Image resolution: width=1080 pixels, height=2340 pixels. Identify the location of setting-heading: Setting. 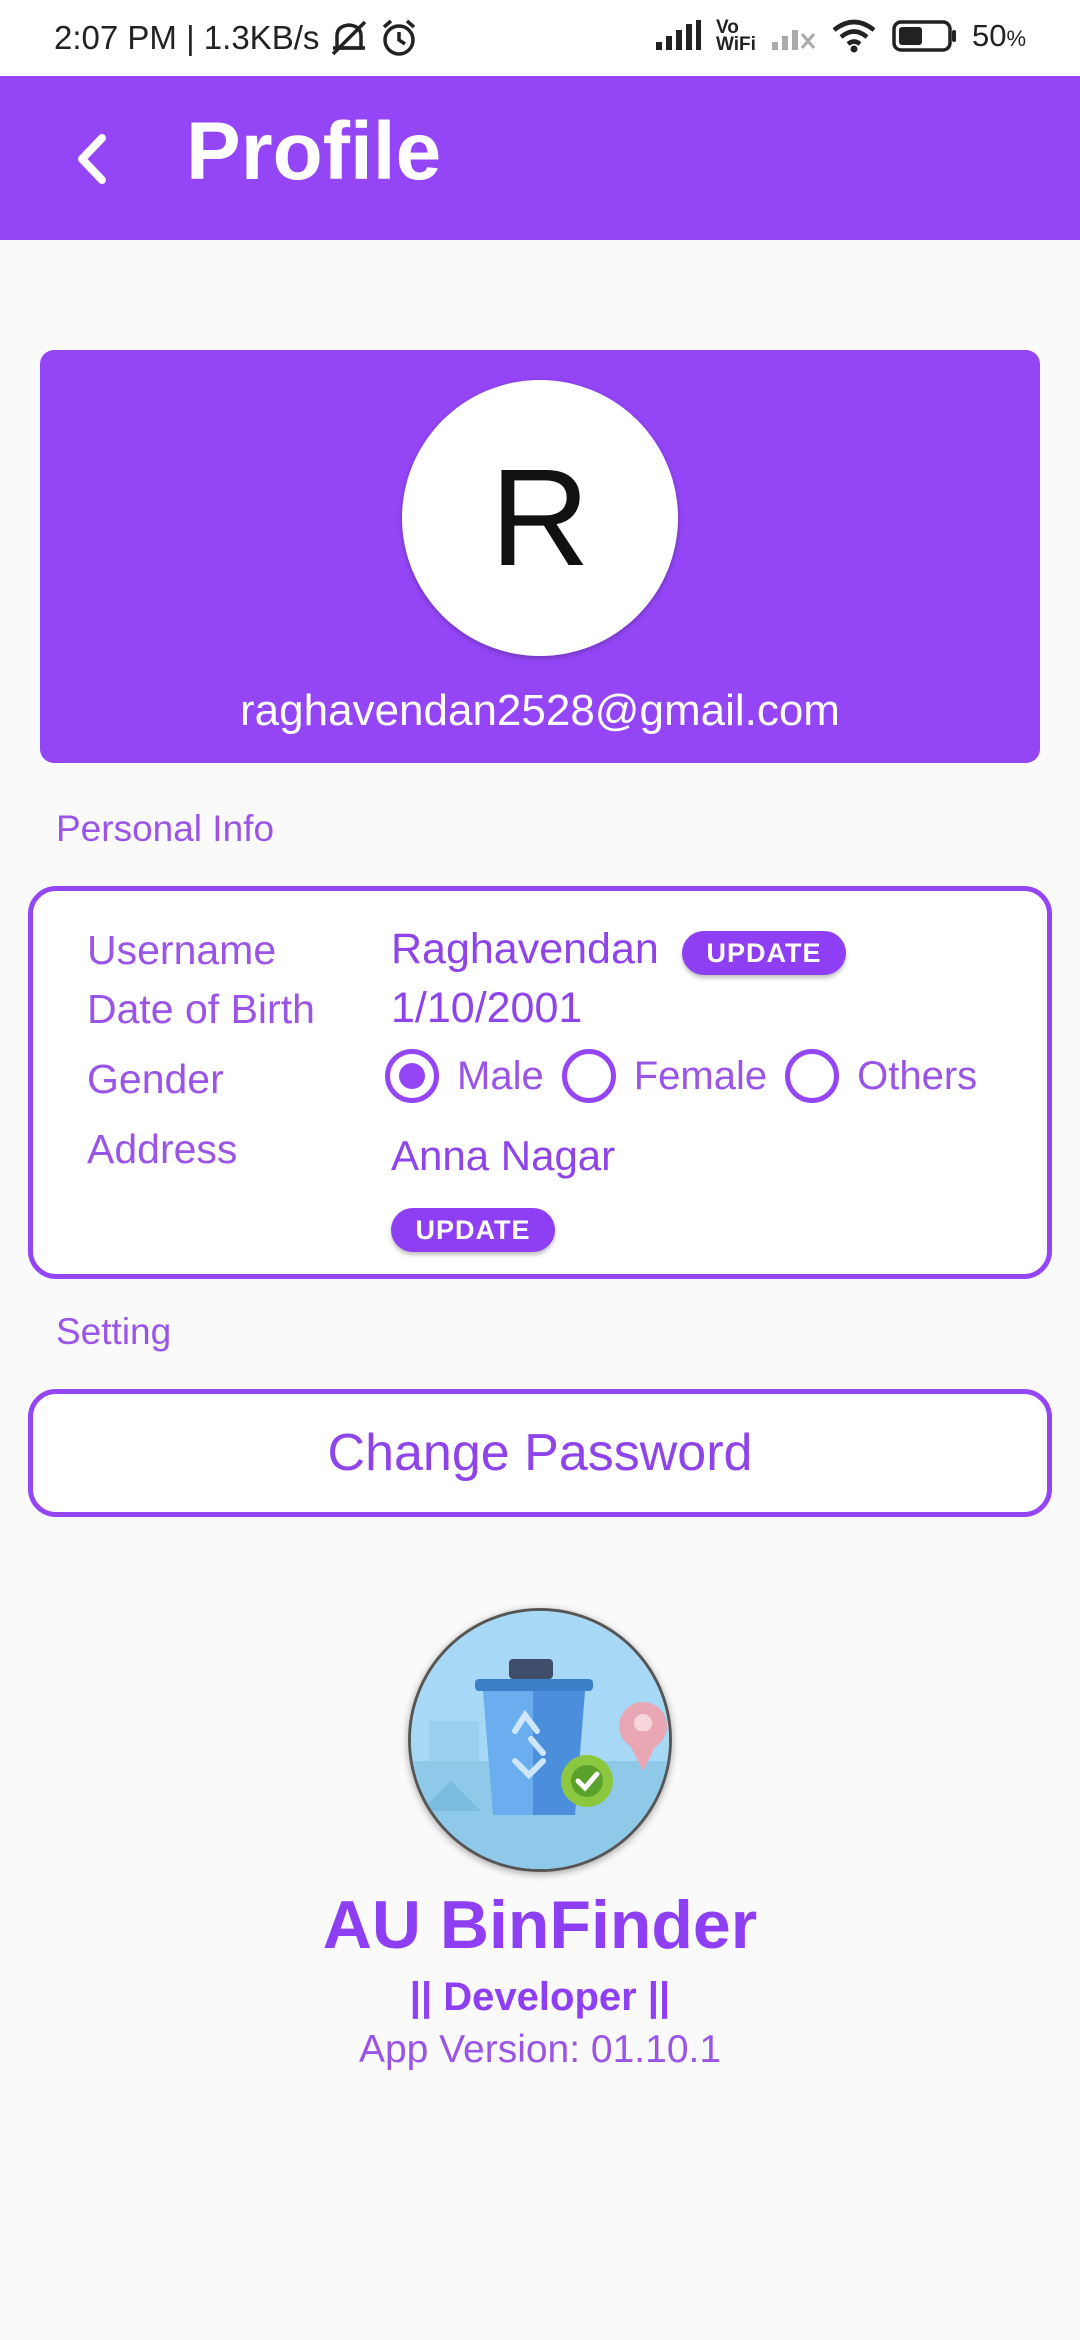
(114, 1331).